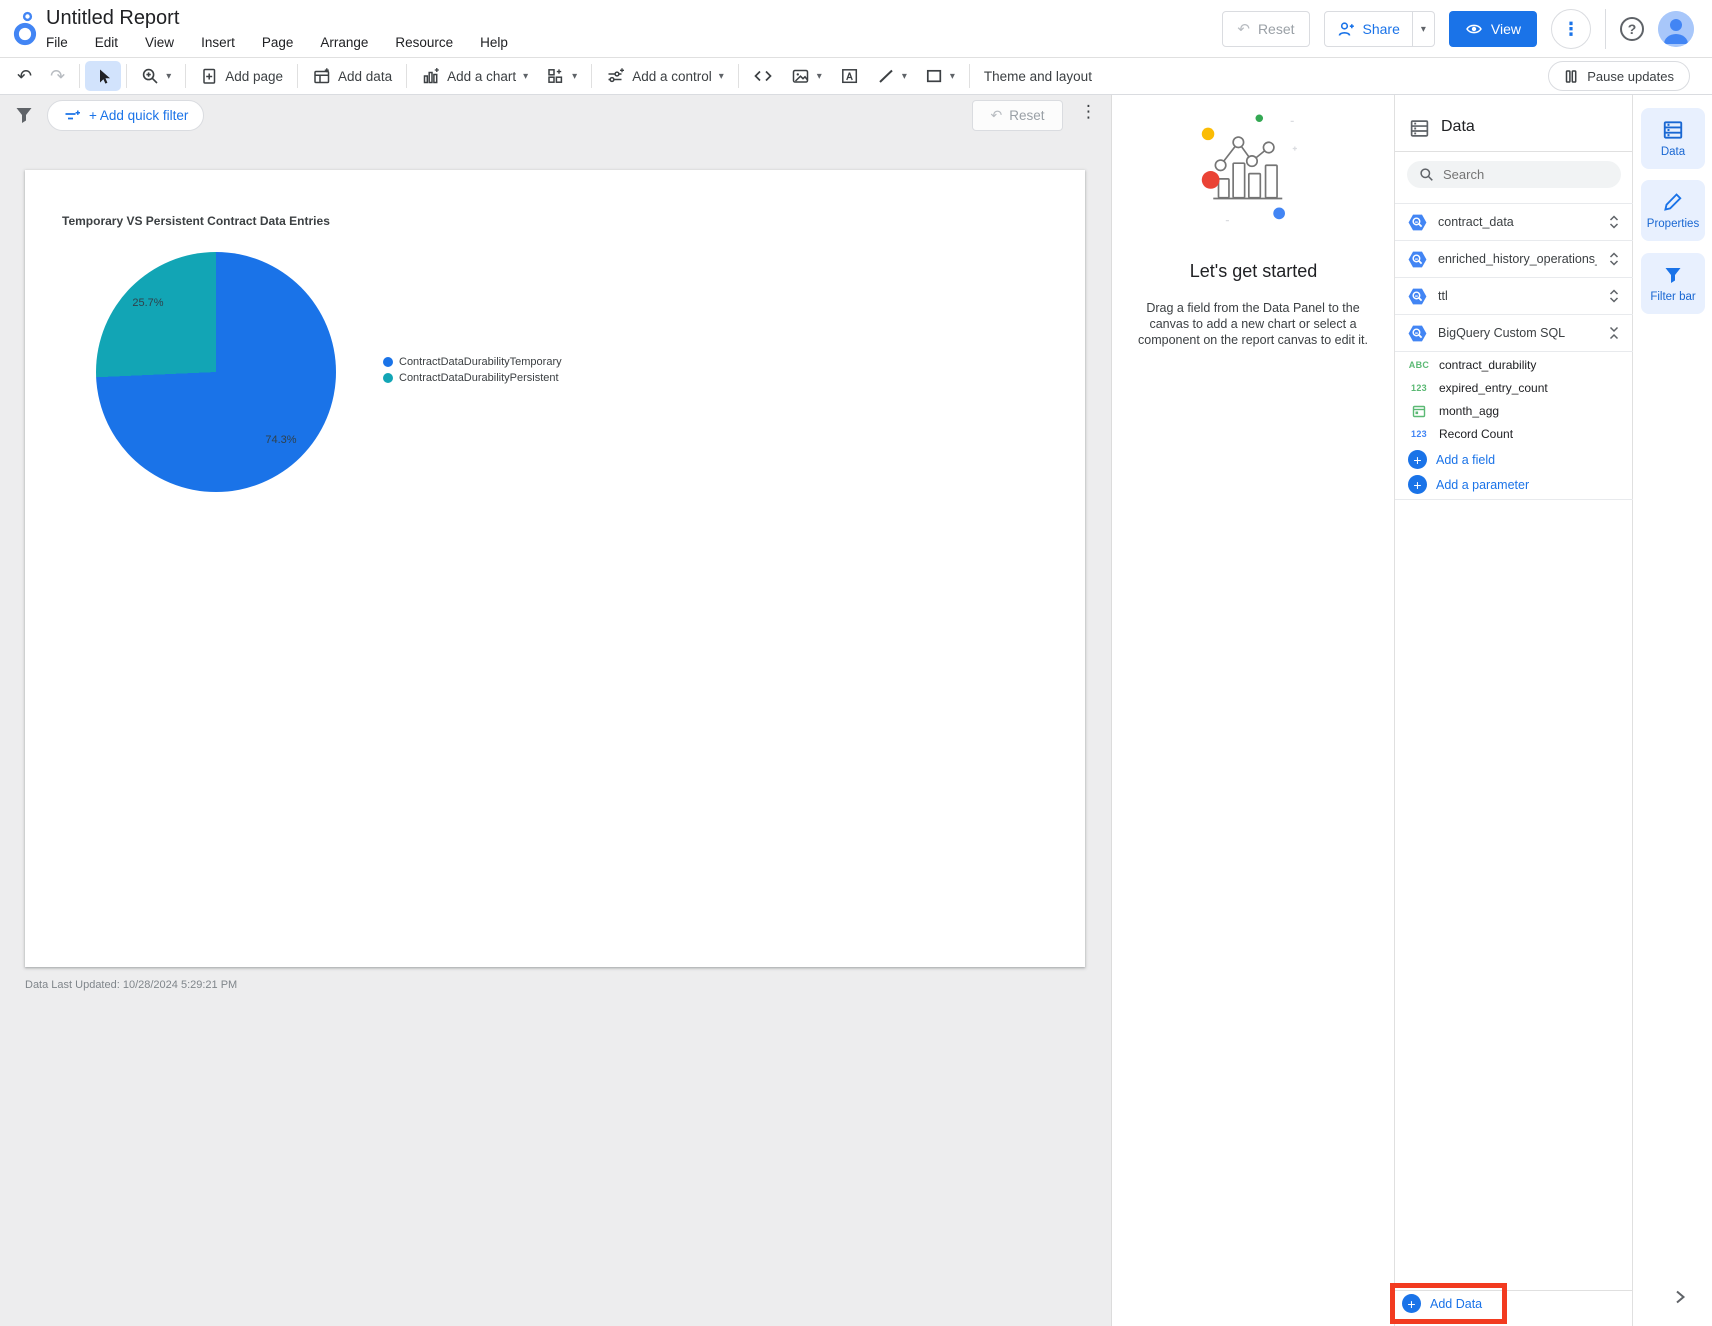 This screenshot has width=1712, height=1326. I want to click on more-vertical-icon: ⋮, so click(1571, 29).